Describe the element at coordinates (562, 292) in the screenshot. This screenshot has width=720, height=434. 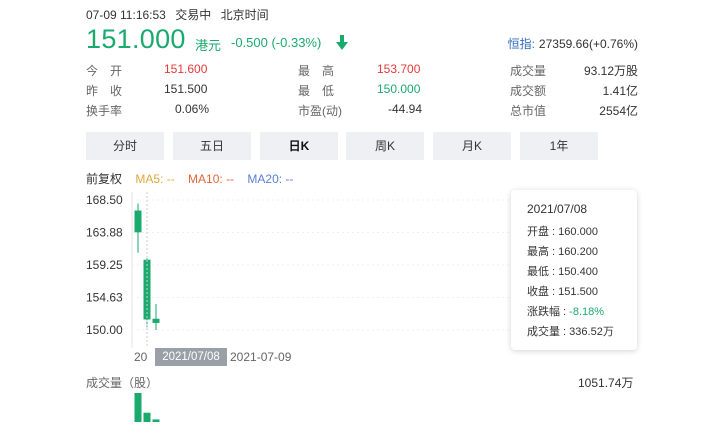
I see `tooltip-close: 收盘 : 151.500` at that location.